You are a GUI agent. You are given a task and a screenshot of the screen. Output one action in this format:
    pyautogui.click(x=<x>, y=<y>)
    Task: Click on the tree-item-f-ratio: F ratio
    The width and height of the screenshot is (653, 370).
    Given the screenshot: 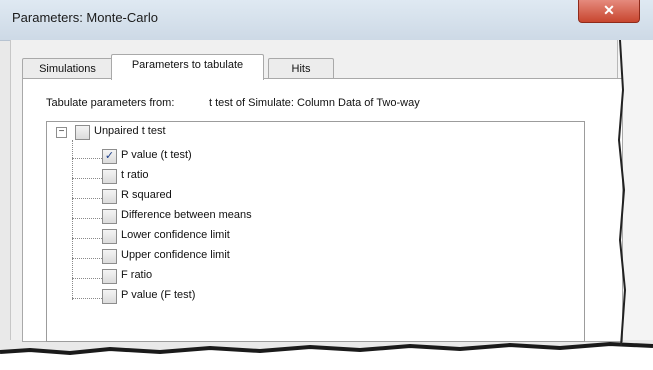 What is the action you would take?
    pyautogui.click(x=197, y=277)
    